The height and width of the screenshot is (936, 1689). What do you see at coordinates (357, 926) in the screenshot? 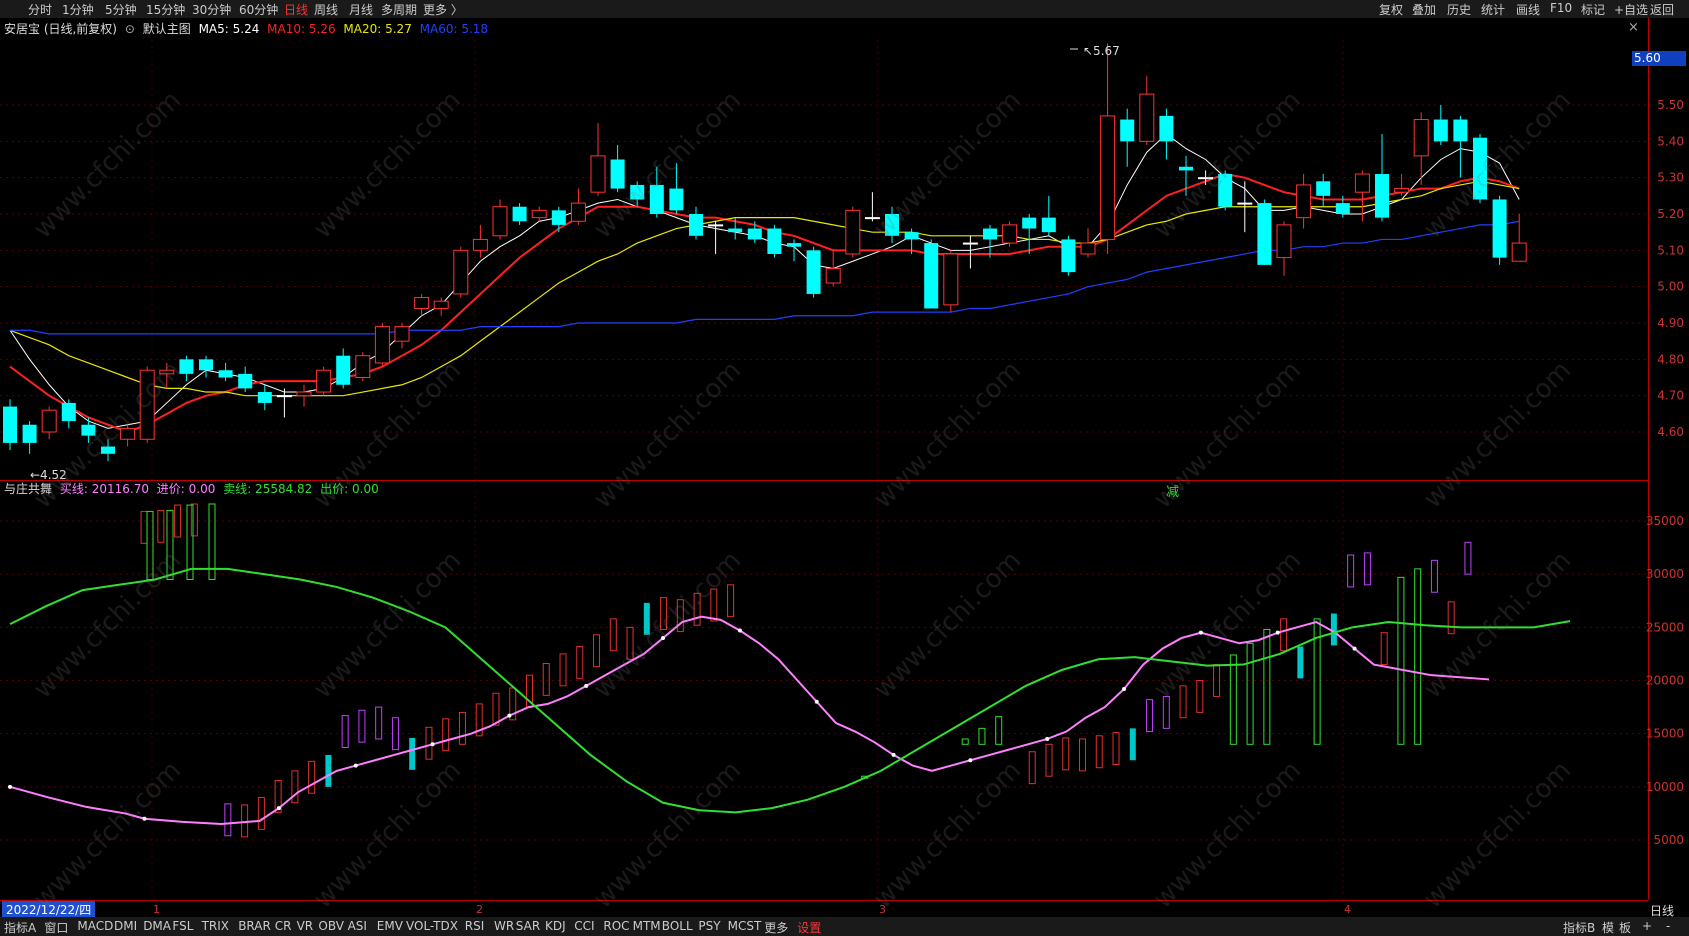
I see `indicator-tab-ASI: ASI` at bounding box center [357, 926].